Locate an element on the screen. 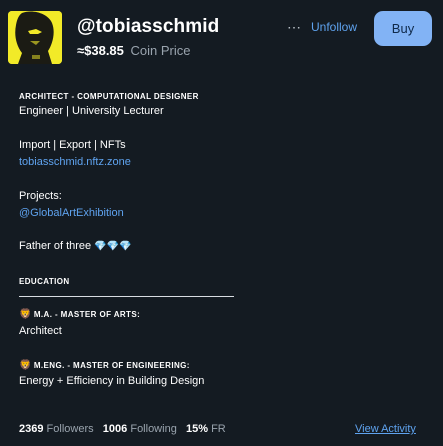  fr-value: 15% is located at coordinates (197, 429).